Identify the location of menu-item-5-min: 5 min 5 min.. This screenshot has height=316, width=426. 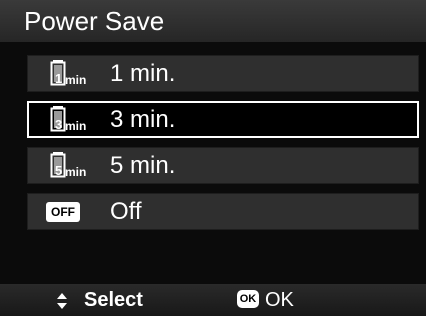
(223, 165).